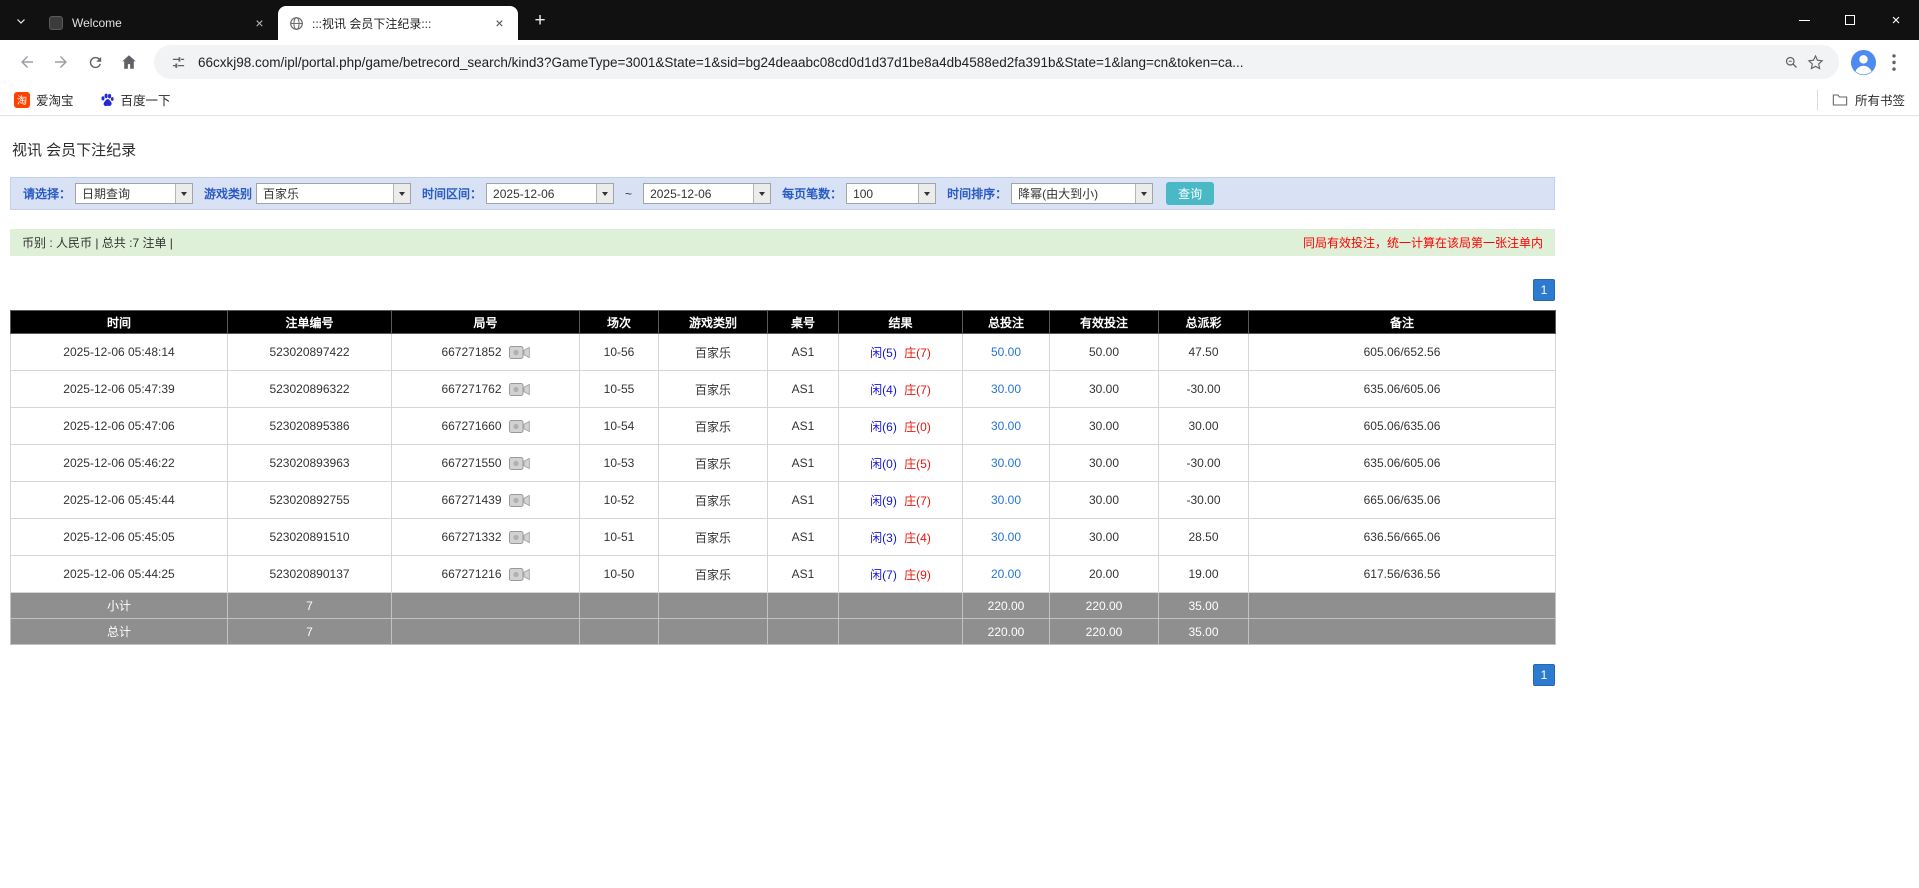 The height and width of the screenshot is (888, 1919). Describe the element at coordinates (1402, 322) in the screenshot. I see `column-header: 备注` at that location.